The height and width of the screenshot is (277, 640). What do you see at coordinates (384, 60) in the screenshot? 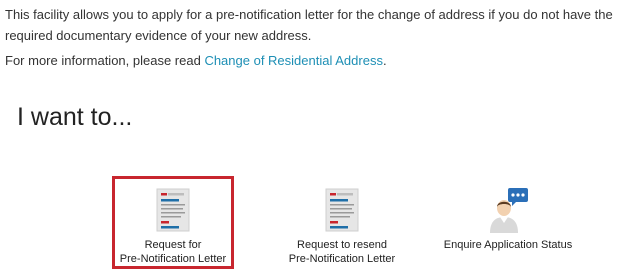
I see `more-info-suffix: .` at bounding box center [384, 60].